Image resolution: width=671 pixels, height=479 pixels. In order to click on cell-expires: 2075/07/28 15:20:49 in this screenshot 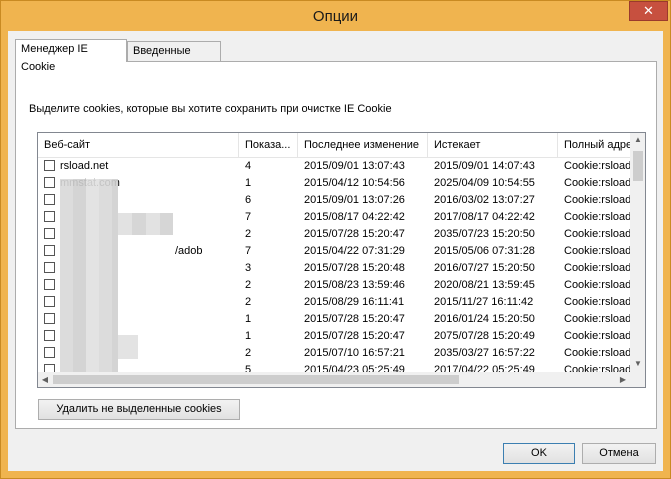, I will do `click(484, 336)`.